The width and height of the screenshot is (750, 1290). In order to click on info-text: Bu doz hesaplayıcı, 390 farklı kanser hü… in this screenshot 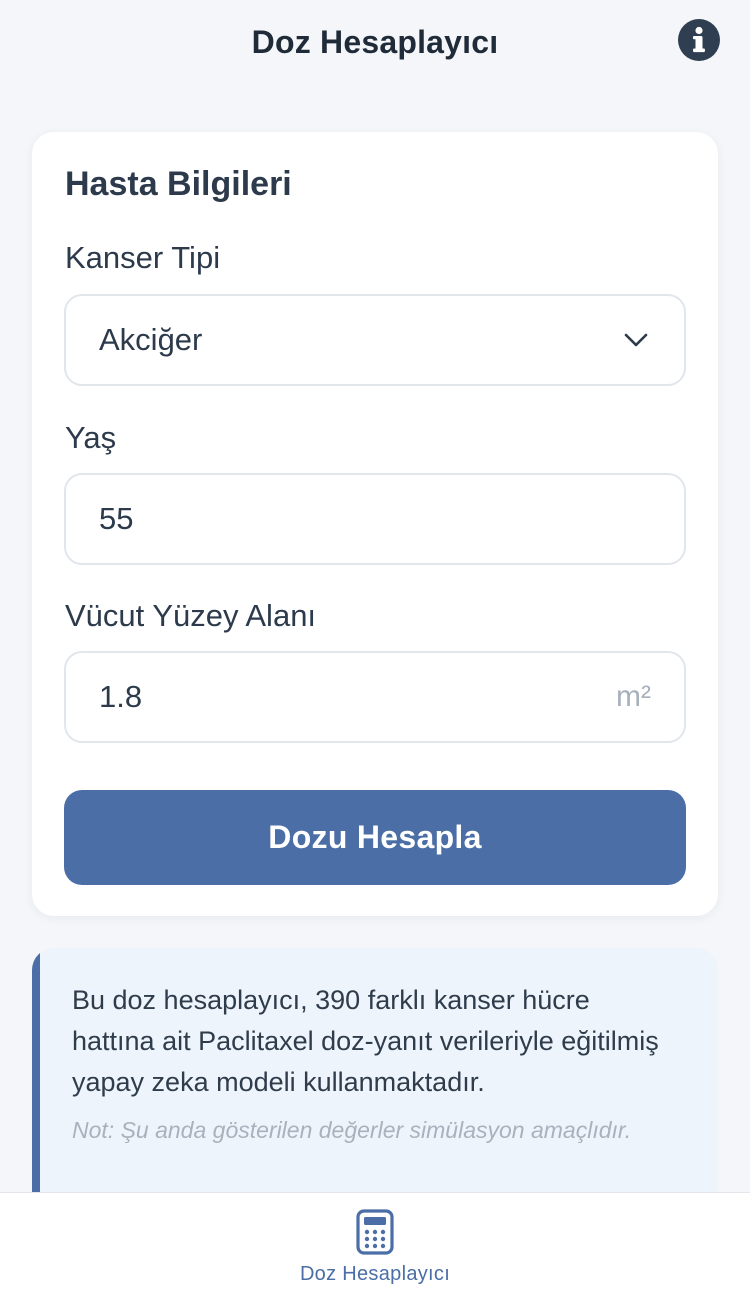, I will do `click(365, 1041)`.